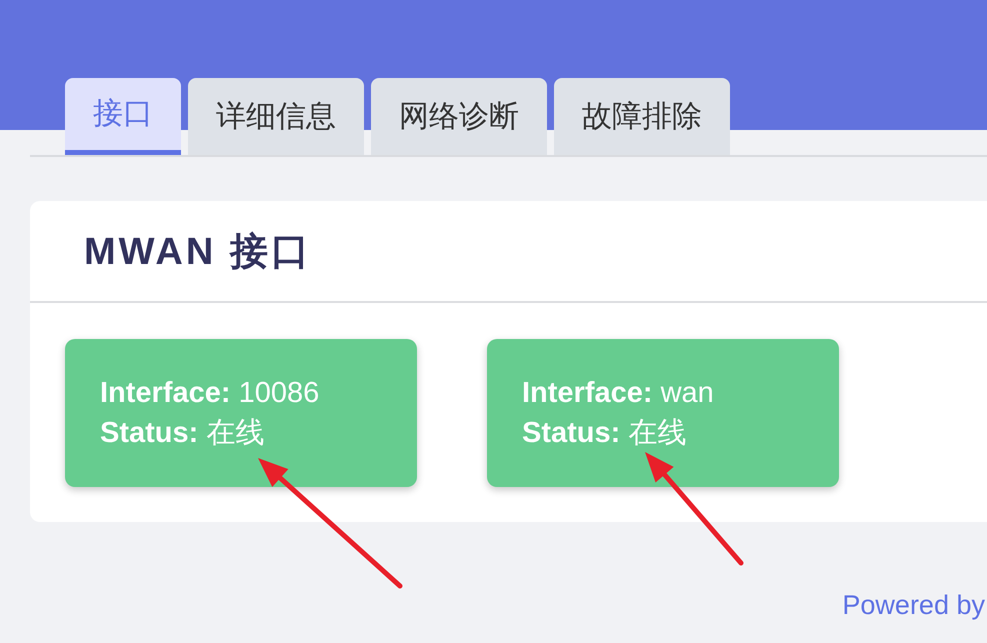 The height and width of the screenshot is (643, 987). I want to click on tab: 网络诊断, so click(459, 116).